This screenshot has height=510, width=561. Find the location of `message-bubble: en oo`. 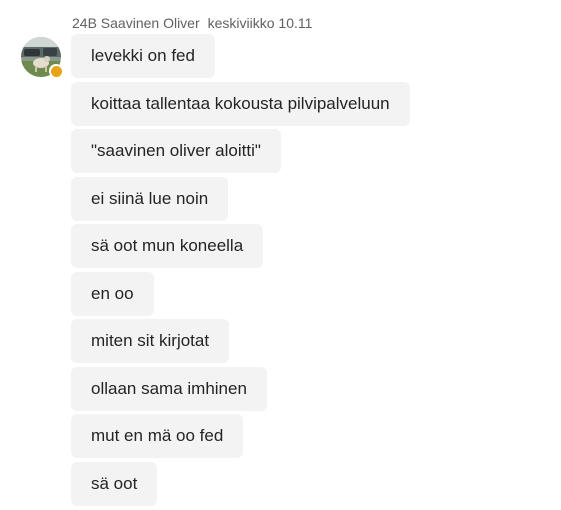

message-bubble: en oo is located at coordinates (112, 293).